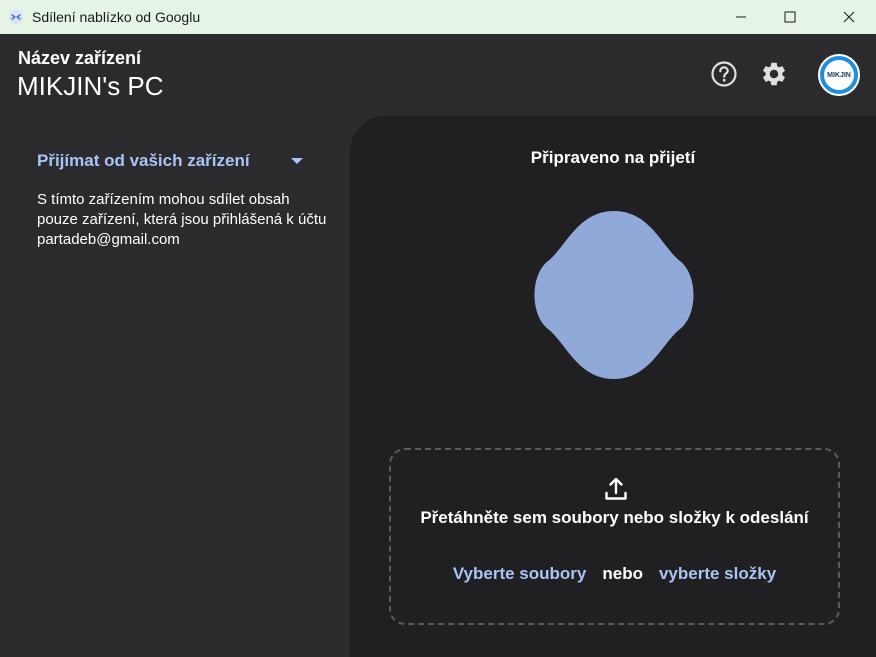 Image resolution: width=876 pixels, height=657 pixels. What do you see at coordinates (16, 17) in the screenshot?
I see `nearby-share-icon` at bounding box center [16, 17].